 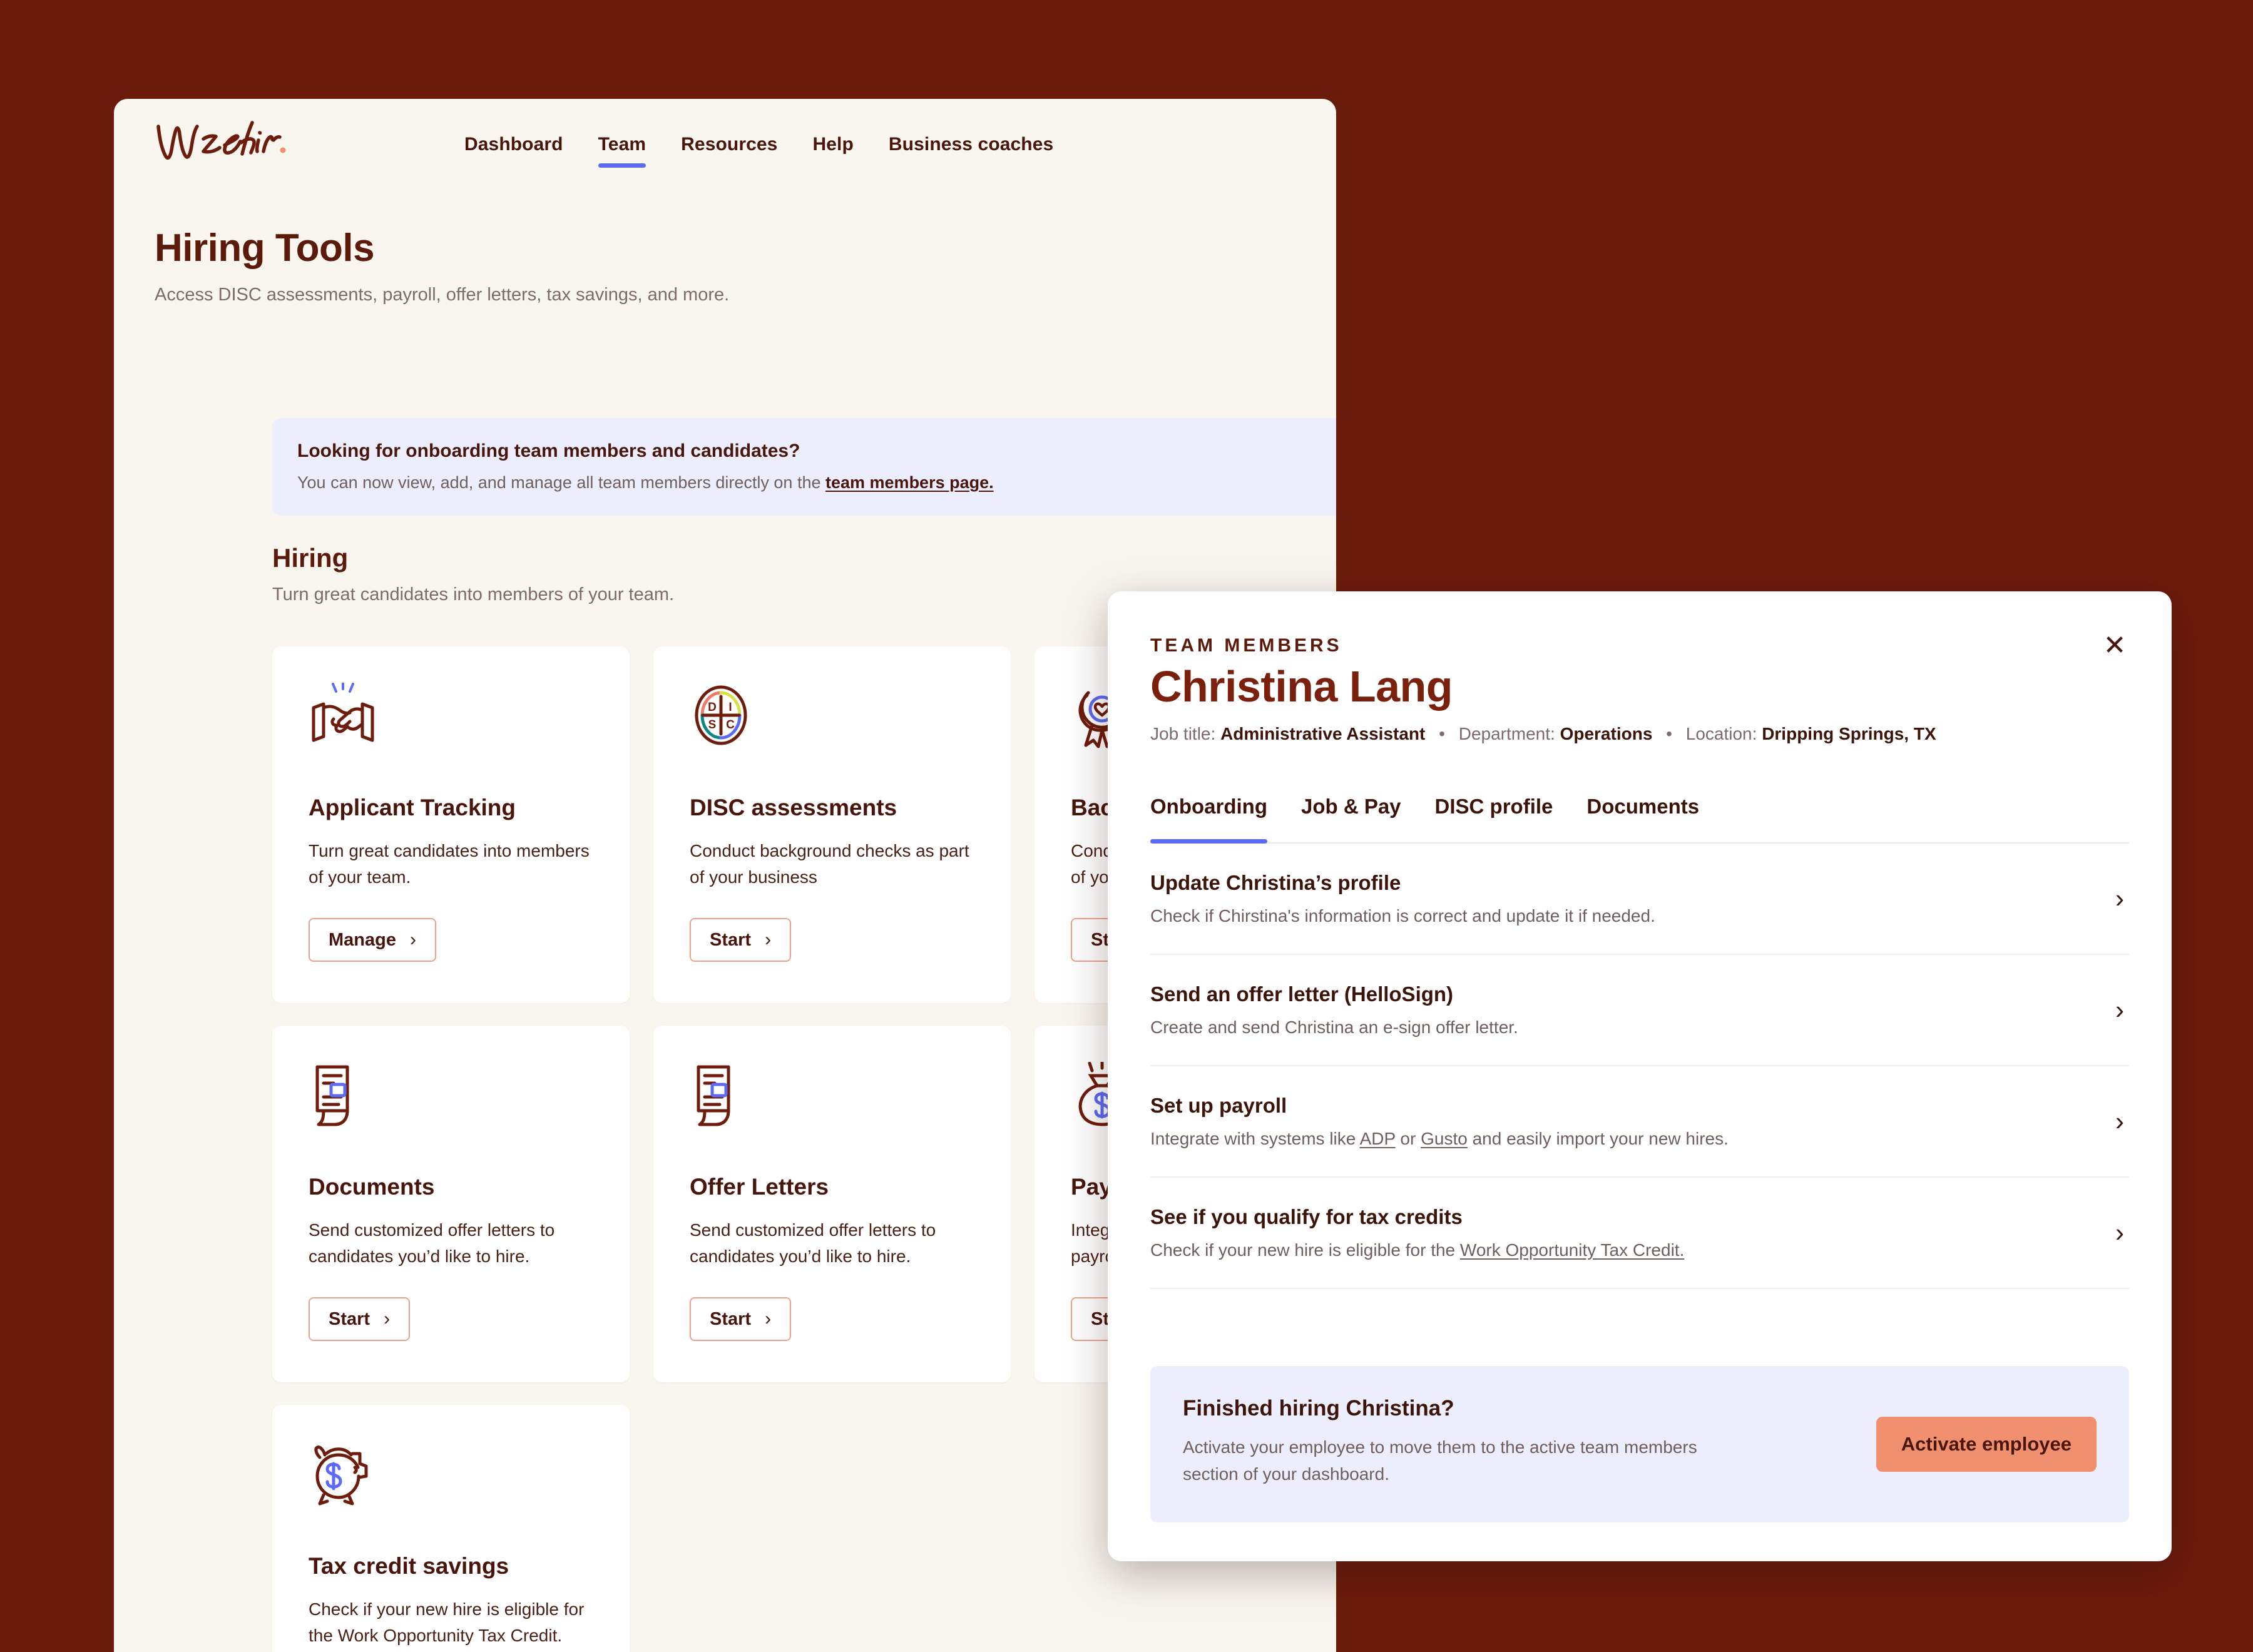 What do you see at coordinates (1301, 686) in the screenshot?
I see `team-member-name: Christina Lang` at bounding box center [1301, 686].